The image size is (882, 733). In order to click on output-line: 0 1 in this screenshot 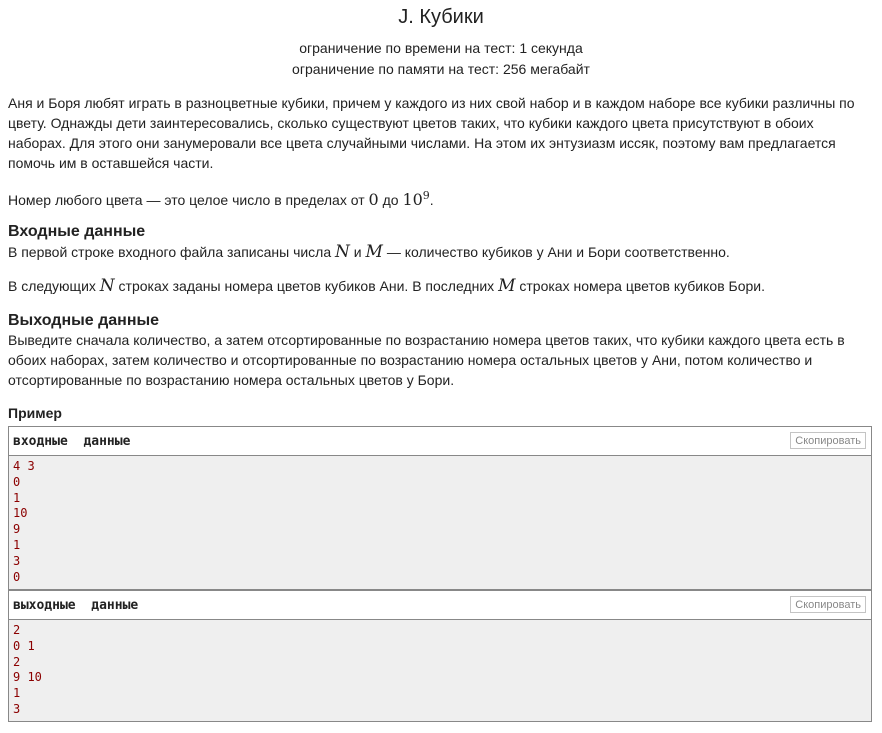, I will do `click(24, 645)`.